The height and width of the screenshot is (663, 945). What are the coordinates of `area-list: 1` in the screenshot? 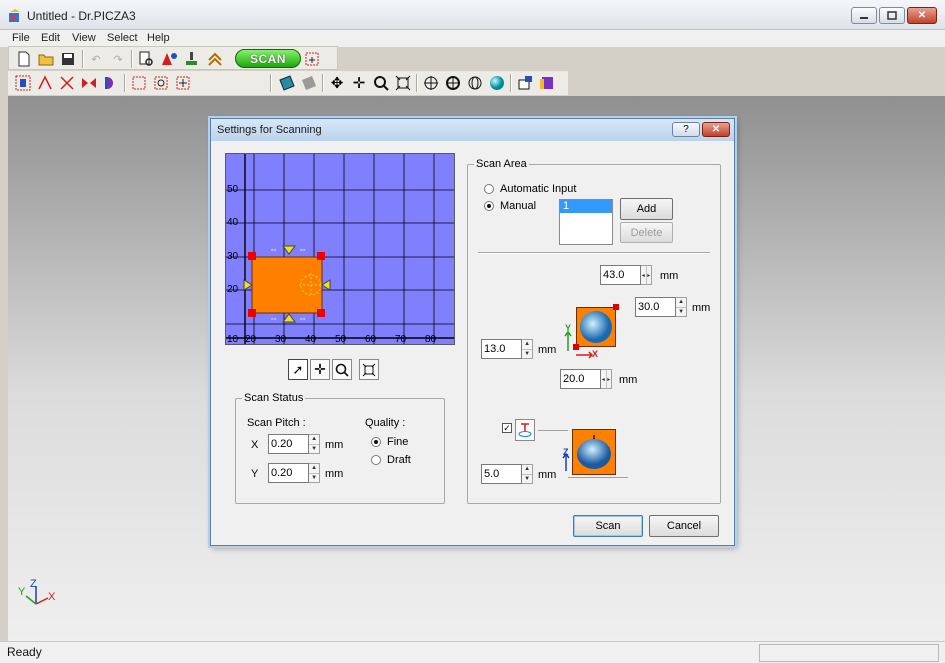 It's located at (586, 222).